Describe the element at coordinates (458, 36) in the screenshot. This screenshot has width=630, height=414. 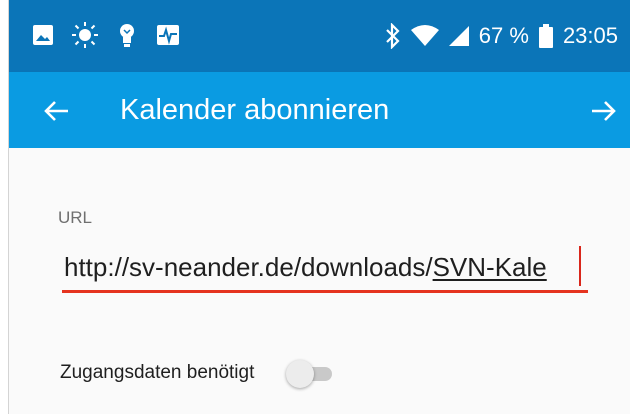
I see `signal-icon` at that location.